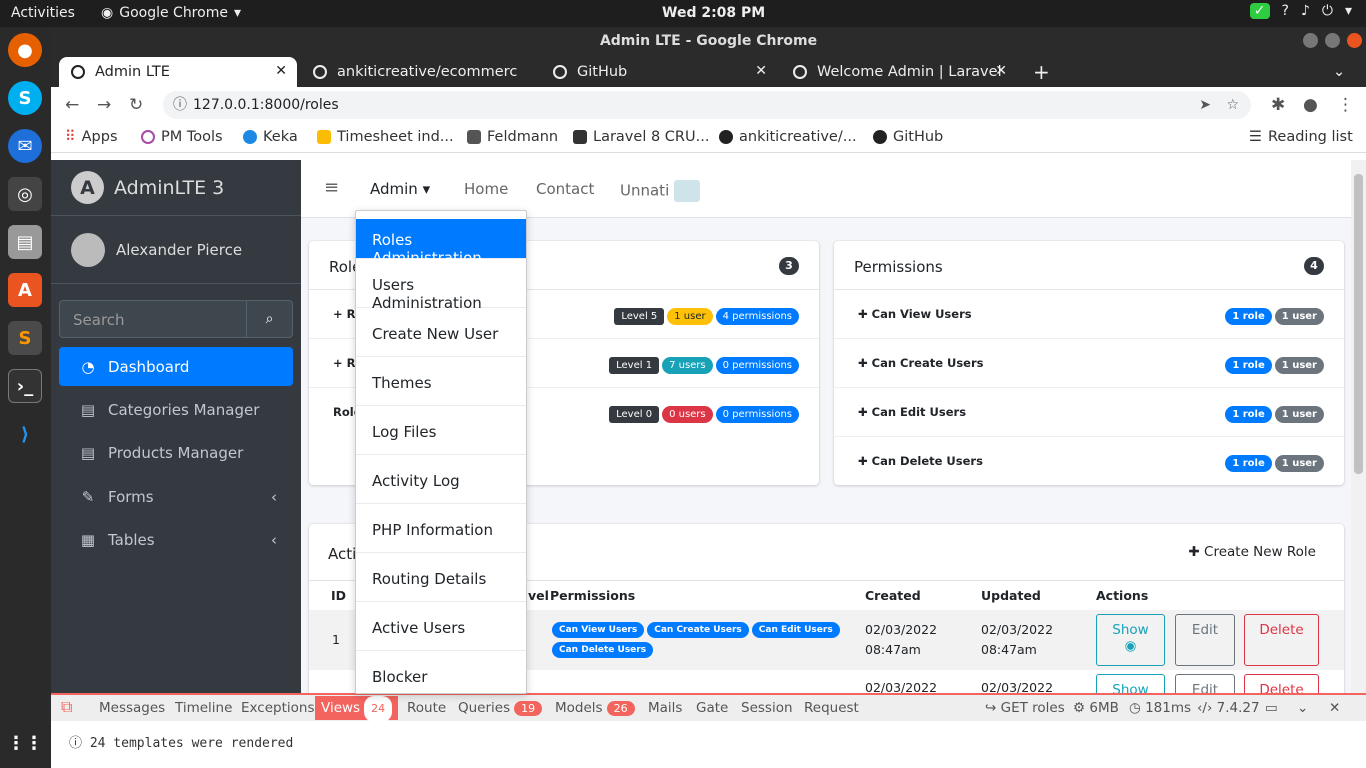 Image resolution: width=1366 pixels, height=768 pixels. Describe the element at coordinates (25, 194) in the screenshot. I see `chrome-icon: ◎` at that location.